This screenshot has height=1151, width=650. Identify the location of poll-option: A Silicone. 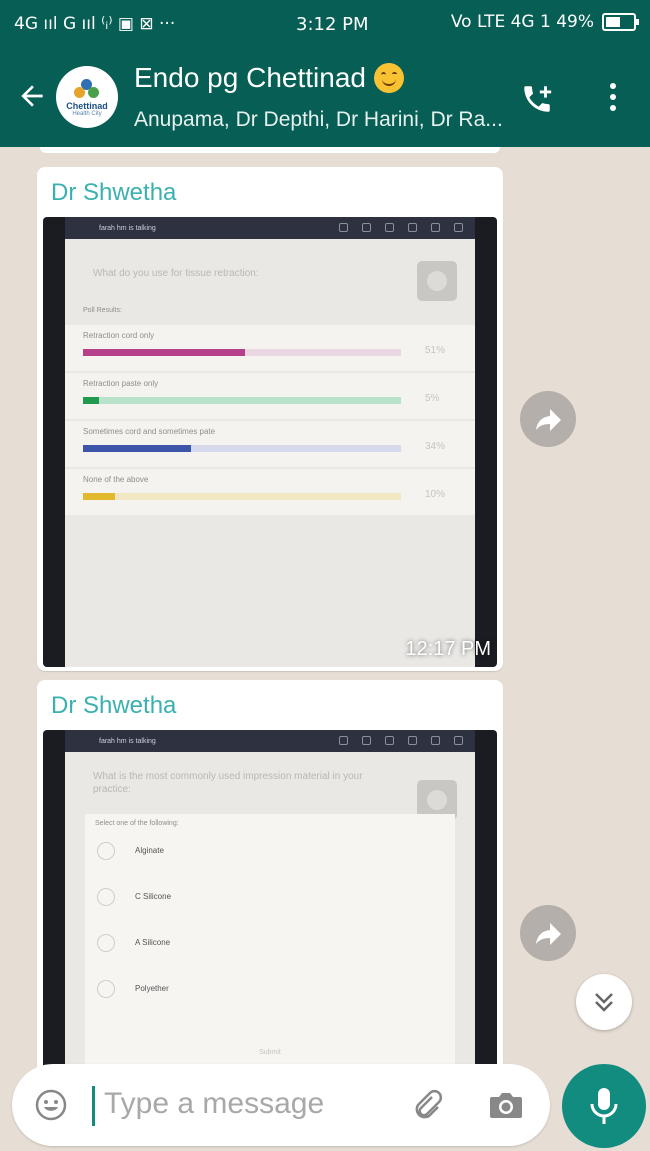
(267, 944).